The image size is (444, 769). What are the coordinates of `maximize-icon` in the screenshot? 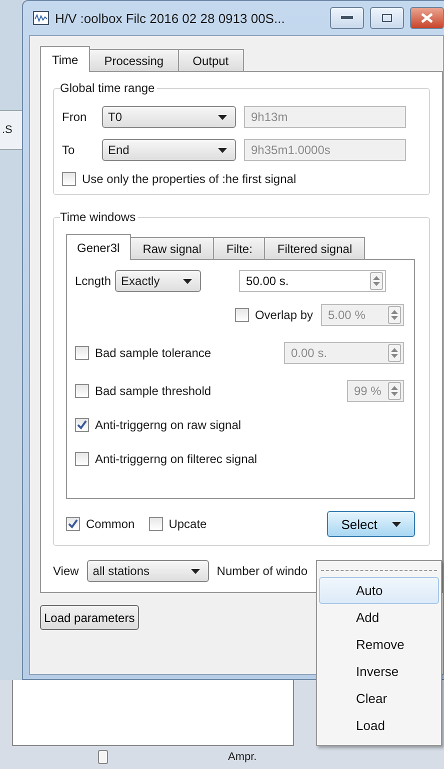 It's located at (387, 18).